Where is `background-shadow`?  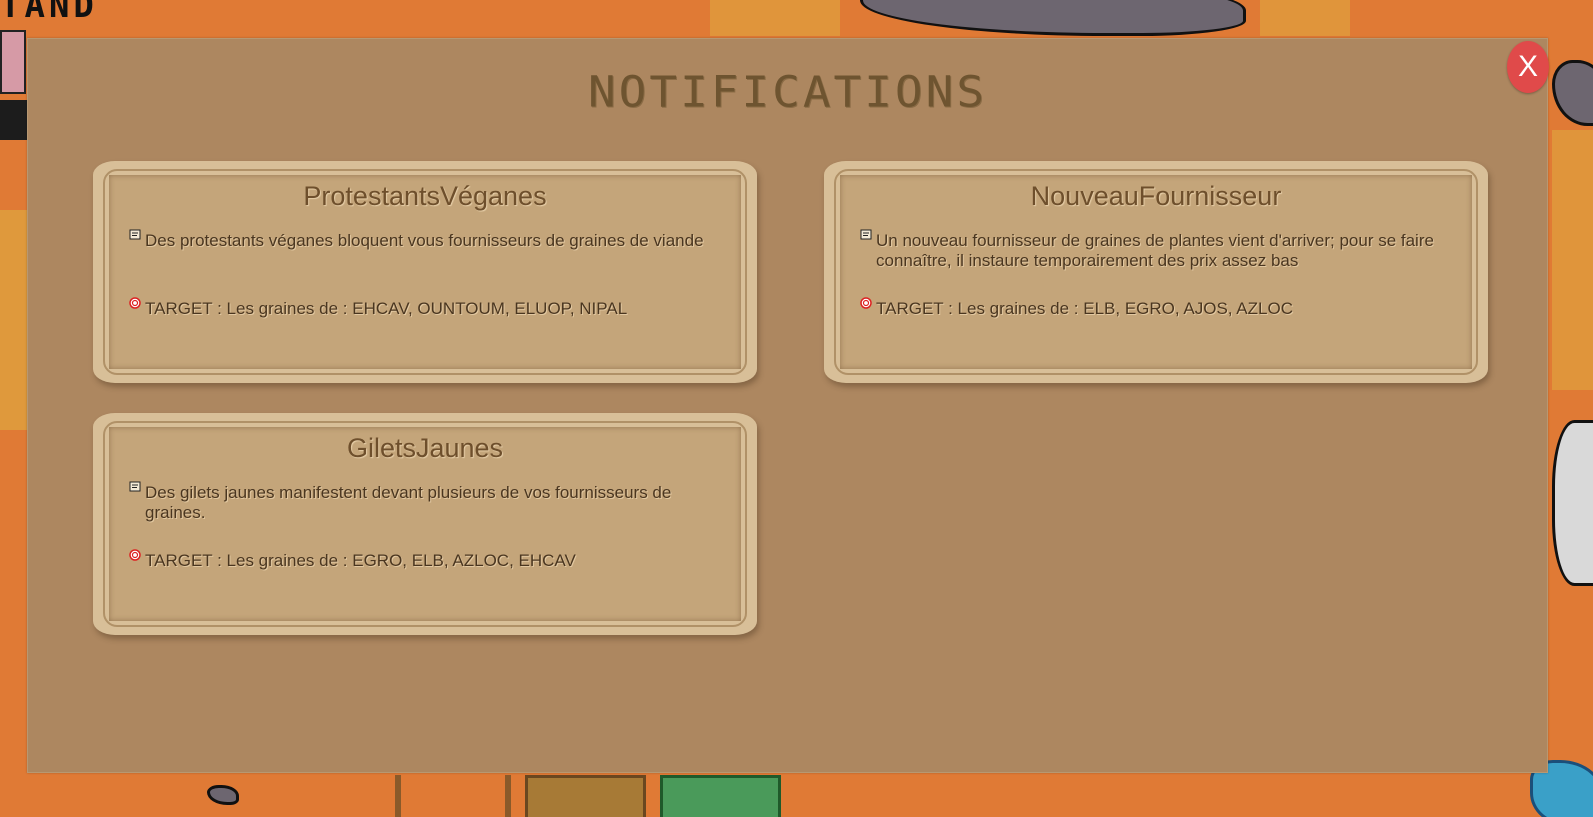
background-shadow is located at coordinates (13, 120).